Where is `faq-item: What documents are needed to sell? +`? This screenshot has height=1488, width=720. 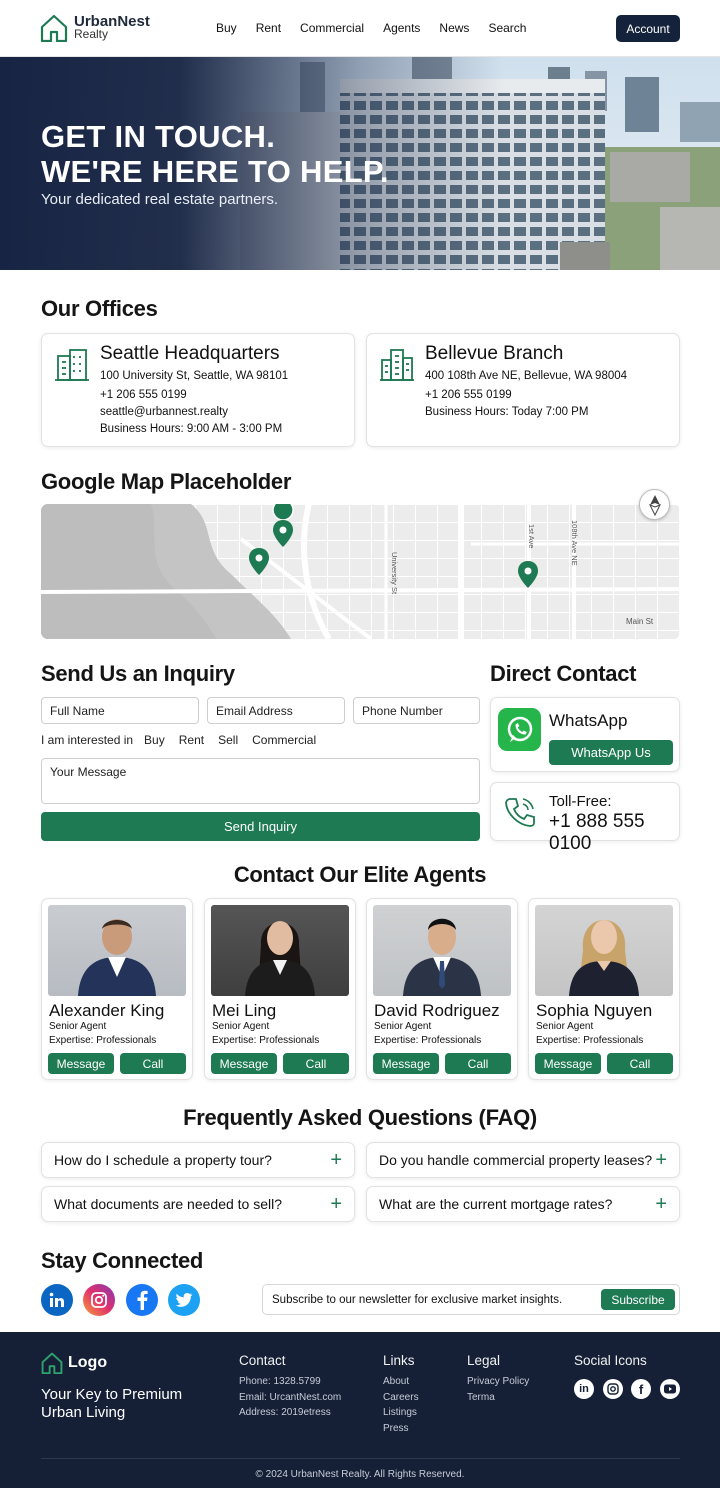
faq-item: What documents are needed to sell? + is located at coordinates (198, 1204).